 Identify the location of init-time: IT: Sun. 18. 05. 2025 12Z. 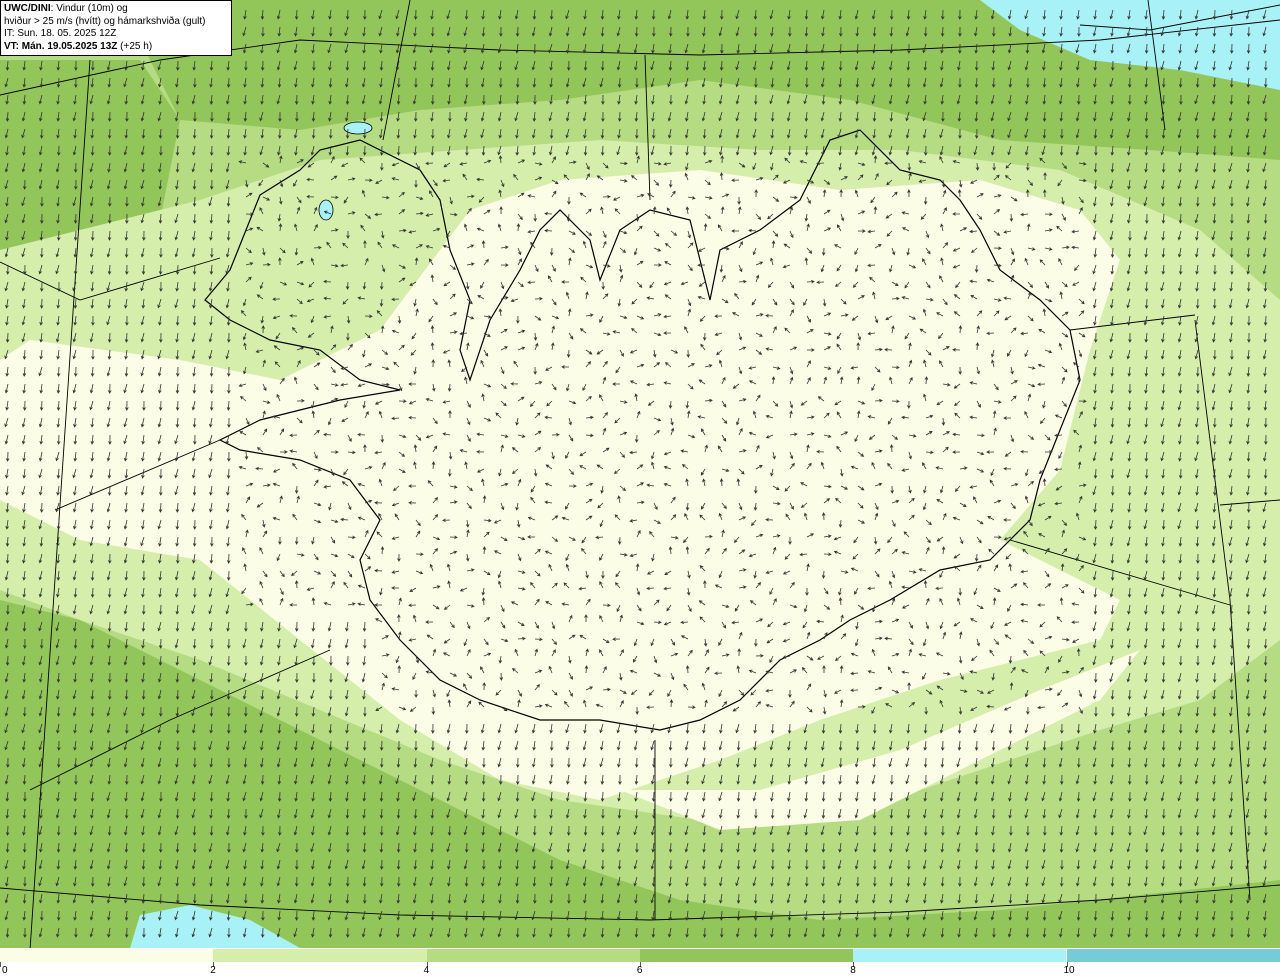
(60, 33).